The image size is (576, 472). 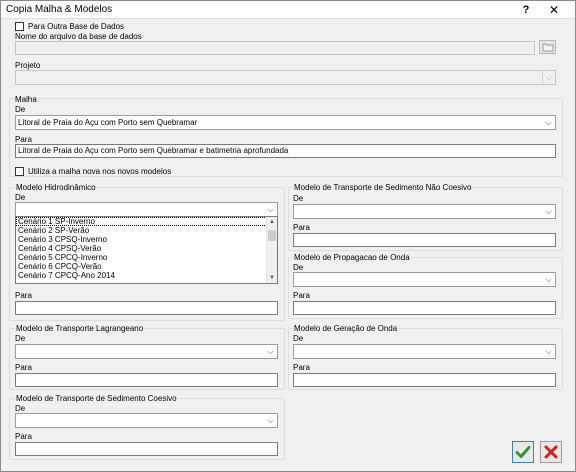 What do you see at coordinates (424, 351) in the screenshot?
I see `wave-gen-from-select: ⌵` at bounding box center [424, 351].